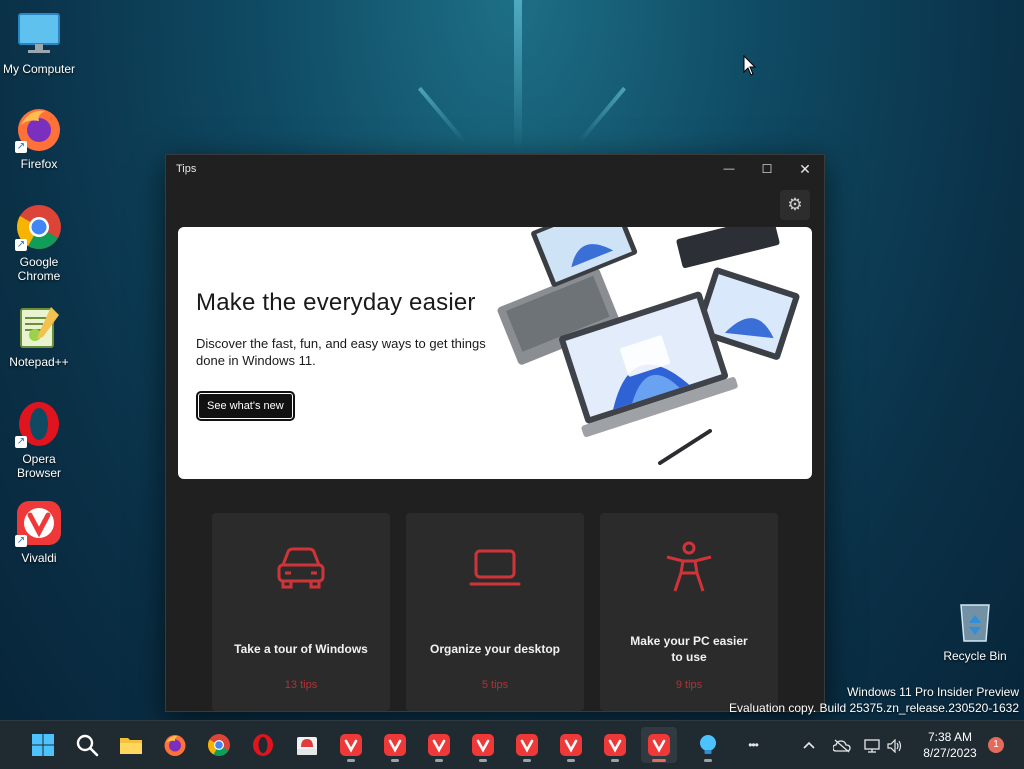  Describe the element at coordinates (975, 656) in the screenshot. I see `desktop-icon-label: Recycle Bin` at that location.